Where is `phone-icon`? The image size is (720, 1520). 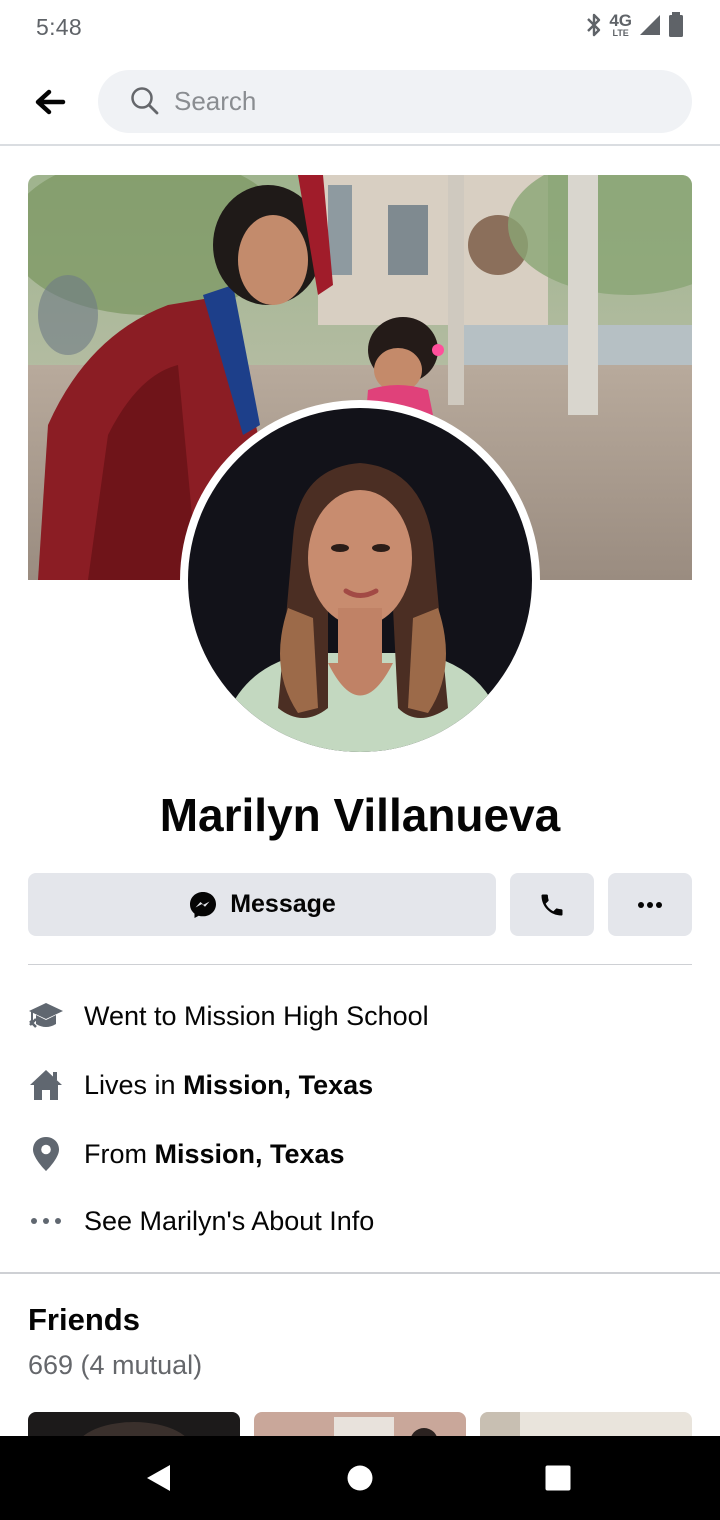
phone-icon is located at coordinates (552, 904).